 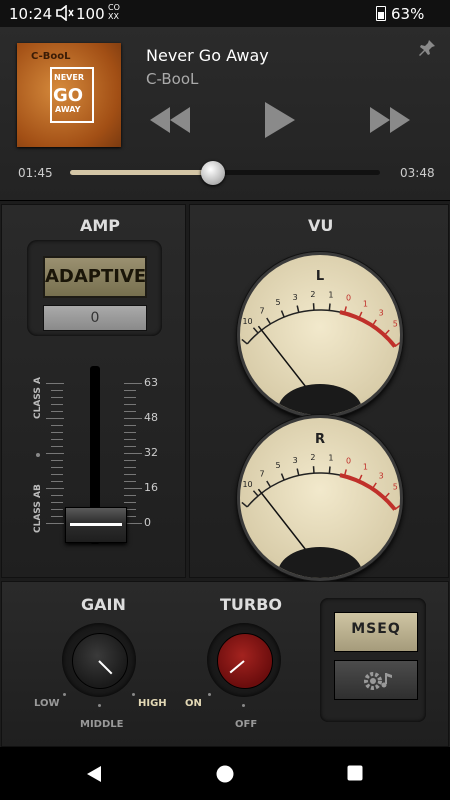 I want to click on turbo-off-dot, so click(x=243, y=705).